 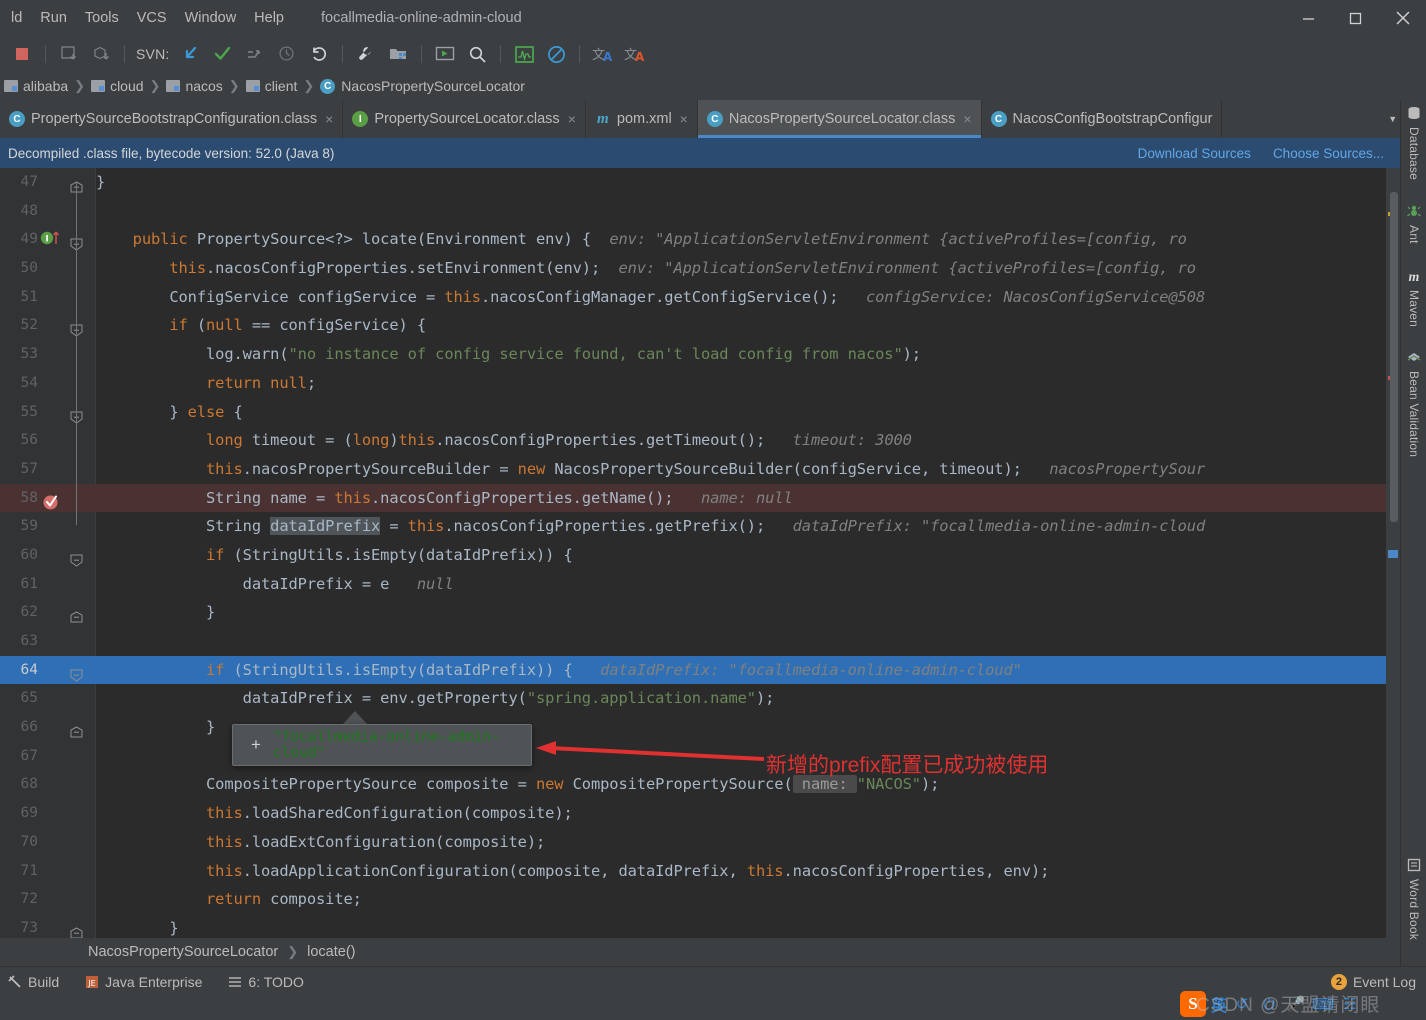 I want to click on line-number: 50, so click(x=29, y=268).